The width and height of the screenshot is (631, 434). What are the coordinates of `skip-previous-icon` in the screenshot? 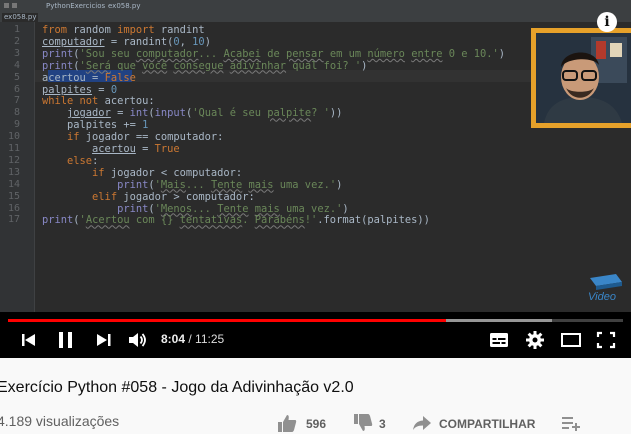 It's located at (30, 340).